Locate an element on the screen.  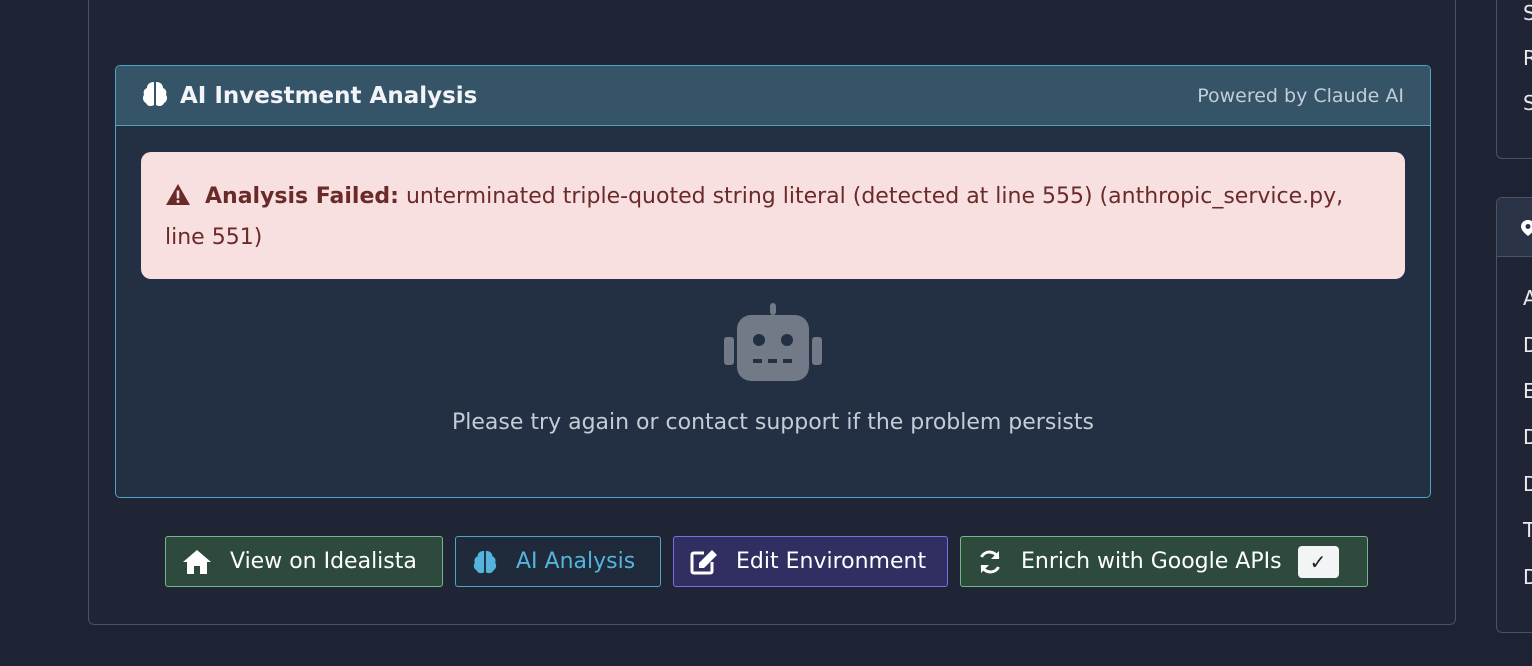
refresh-icon is located at coordinates (990, 562).